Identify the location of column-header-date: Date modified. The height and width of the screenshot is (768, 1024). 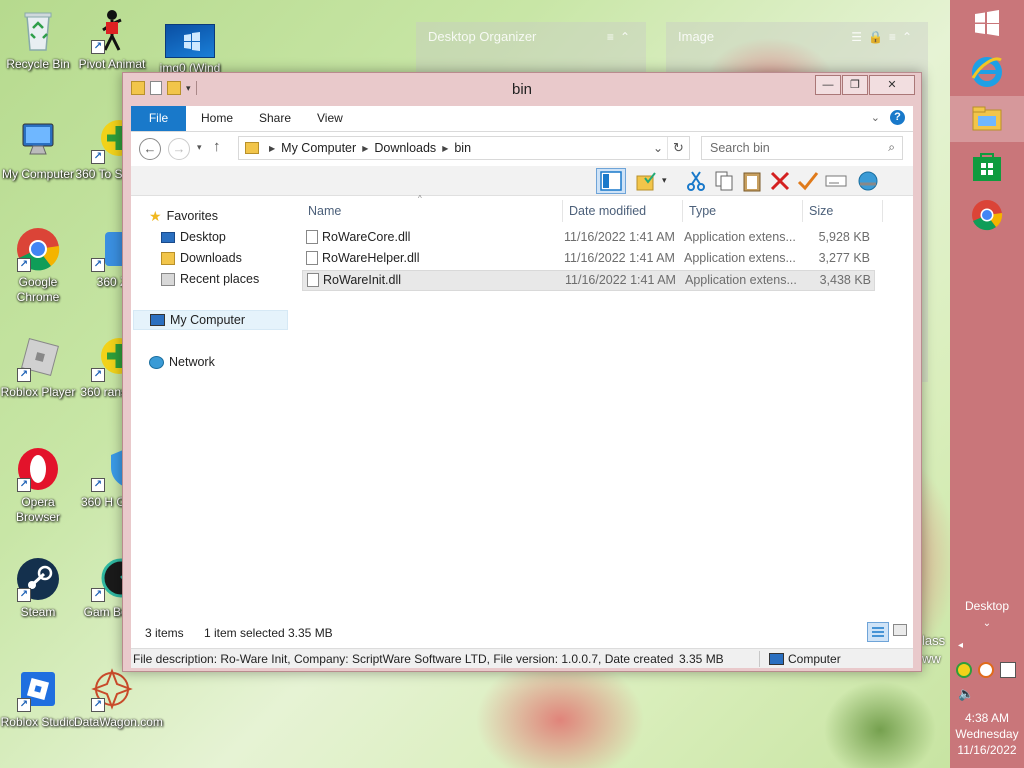
(623, 211).